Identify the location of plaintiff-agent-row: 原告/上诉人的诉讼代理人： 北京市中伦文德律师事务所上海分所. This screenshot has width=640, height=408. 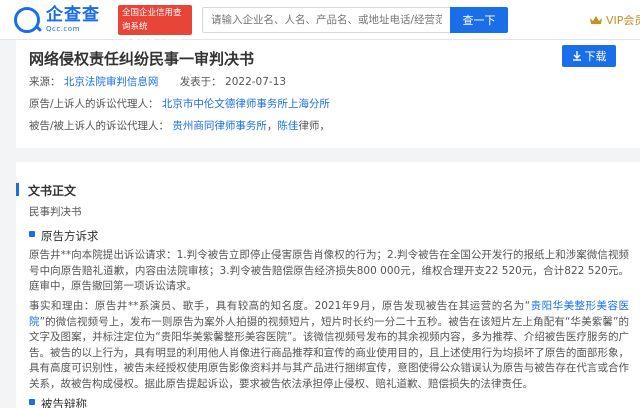
(179, 104).